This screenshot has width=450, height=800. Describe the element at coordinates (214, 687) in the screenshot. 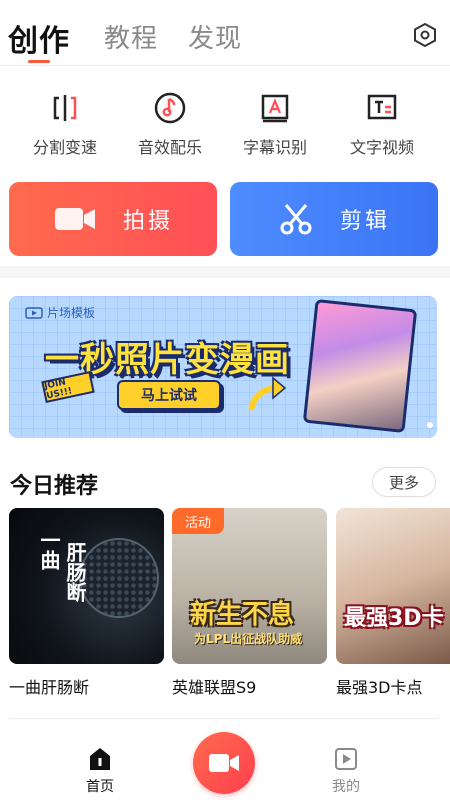

I see `card-title: 英雄联盟S9` at that location.